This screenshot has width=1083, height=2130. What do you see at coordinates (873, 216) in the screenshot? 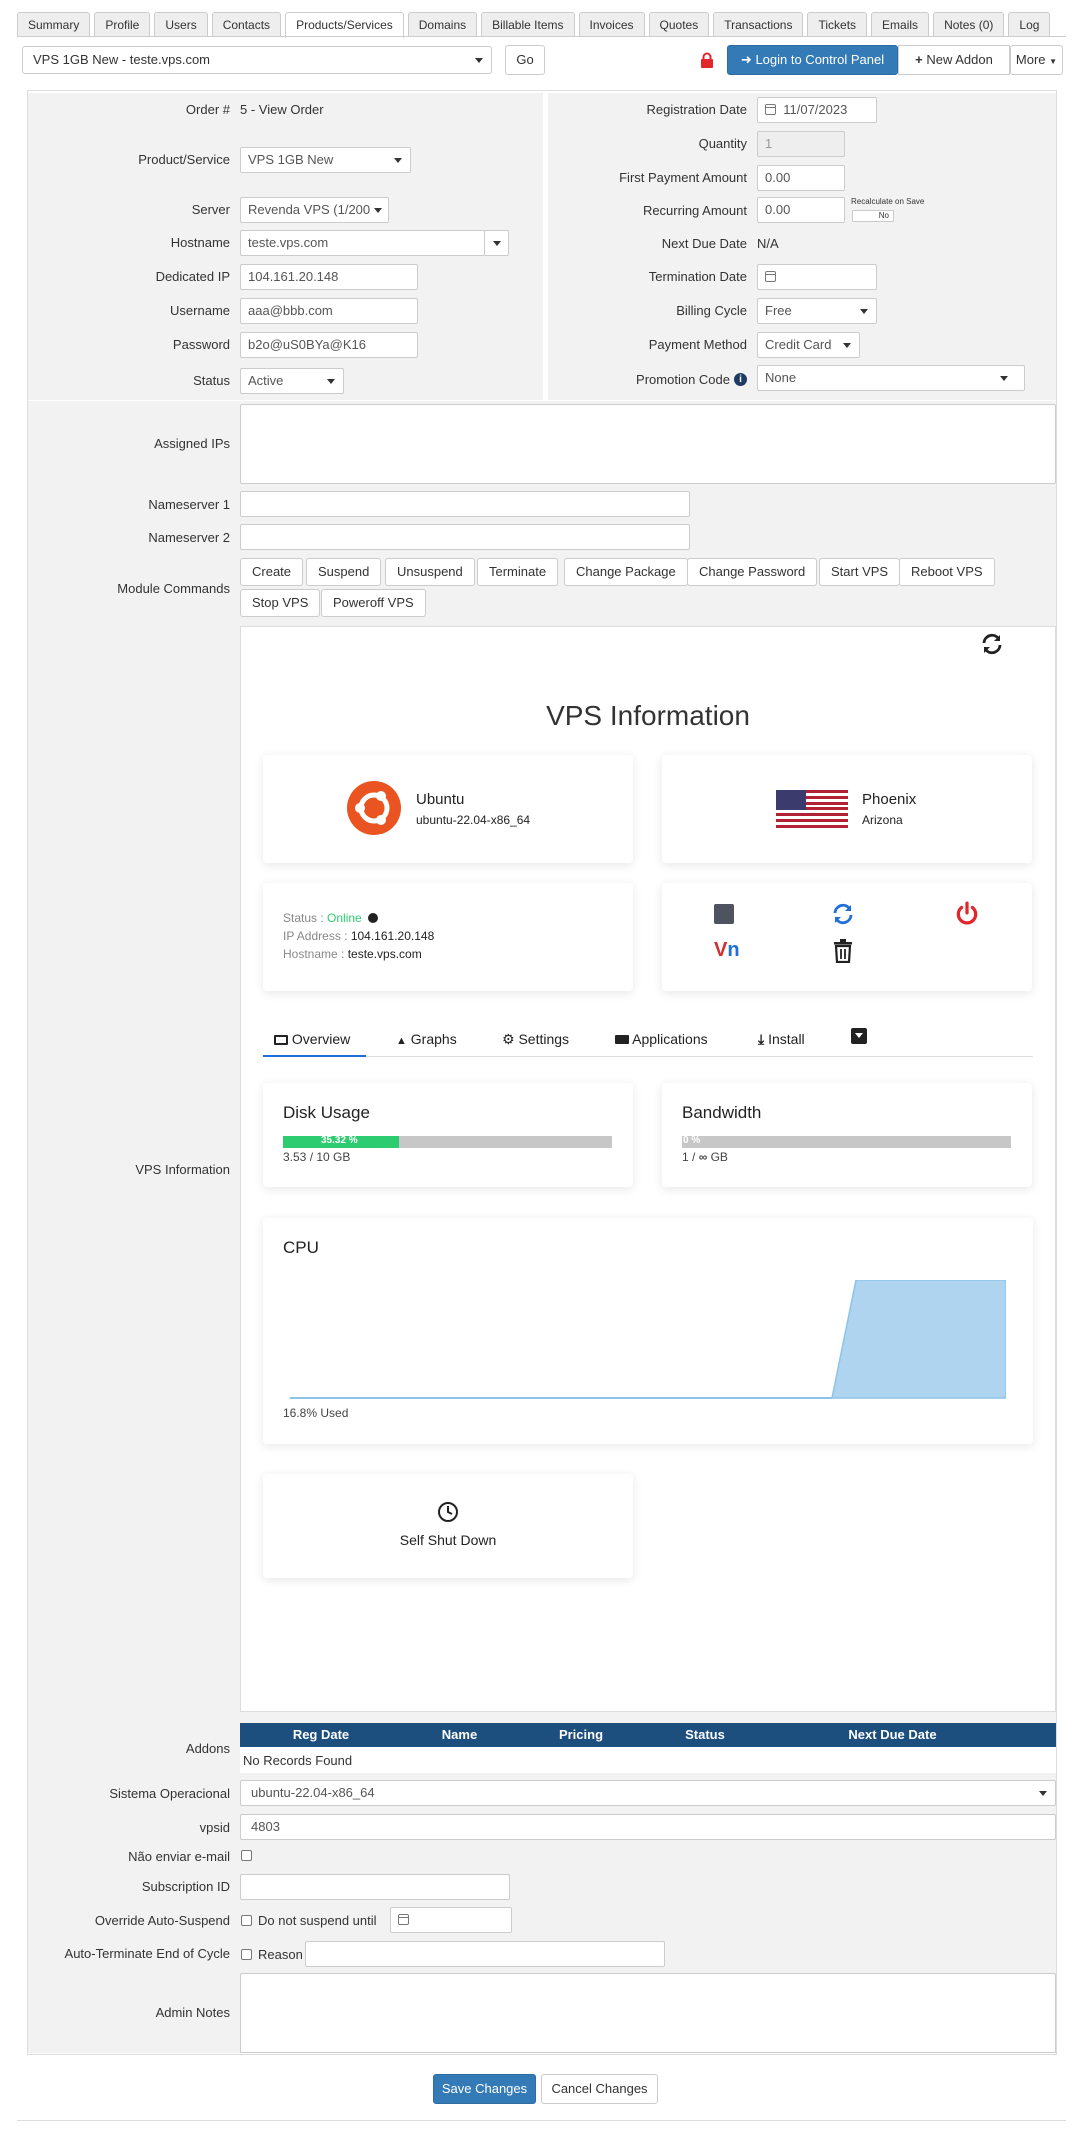
I see `recalculate-toggle: No` at bounding box center [873, 216].